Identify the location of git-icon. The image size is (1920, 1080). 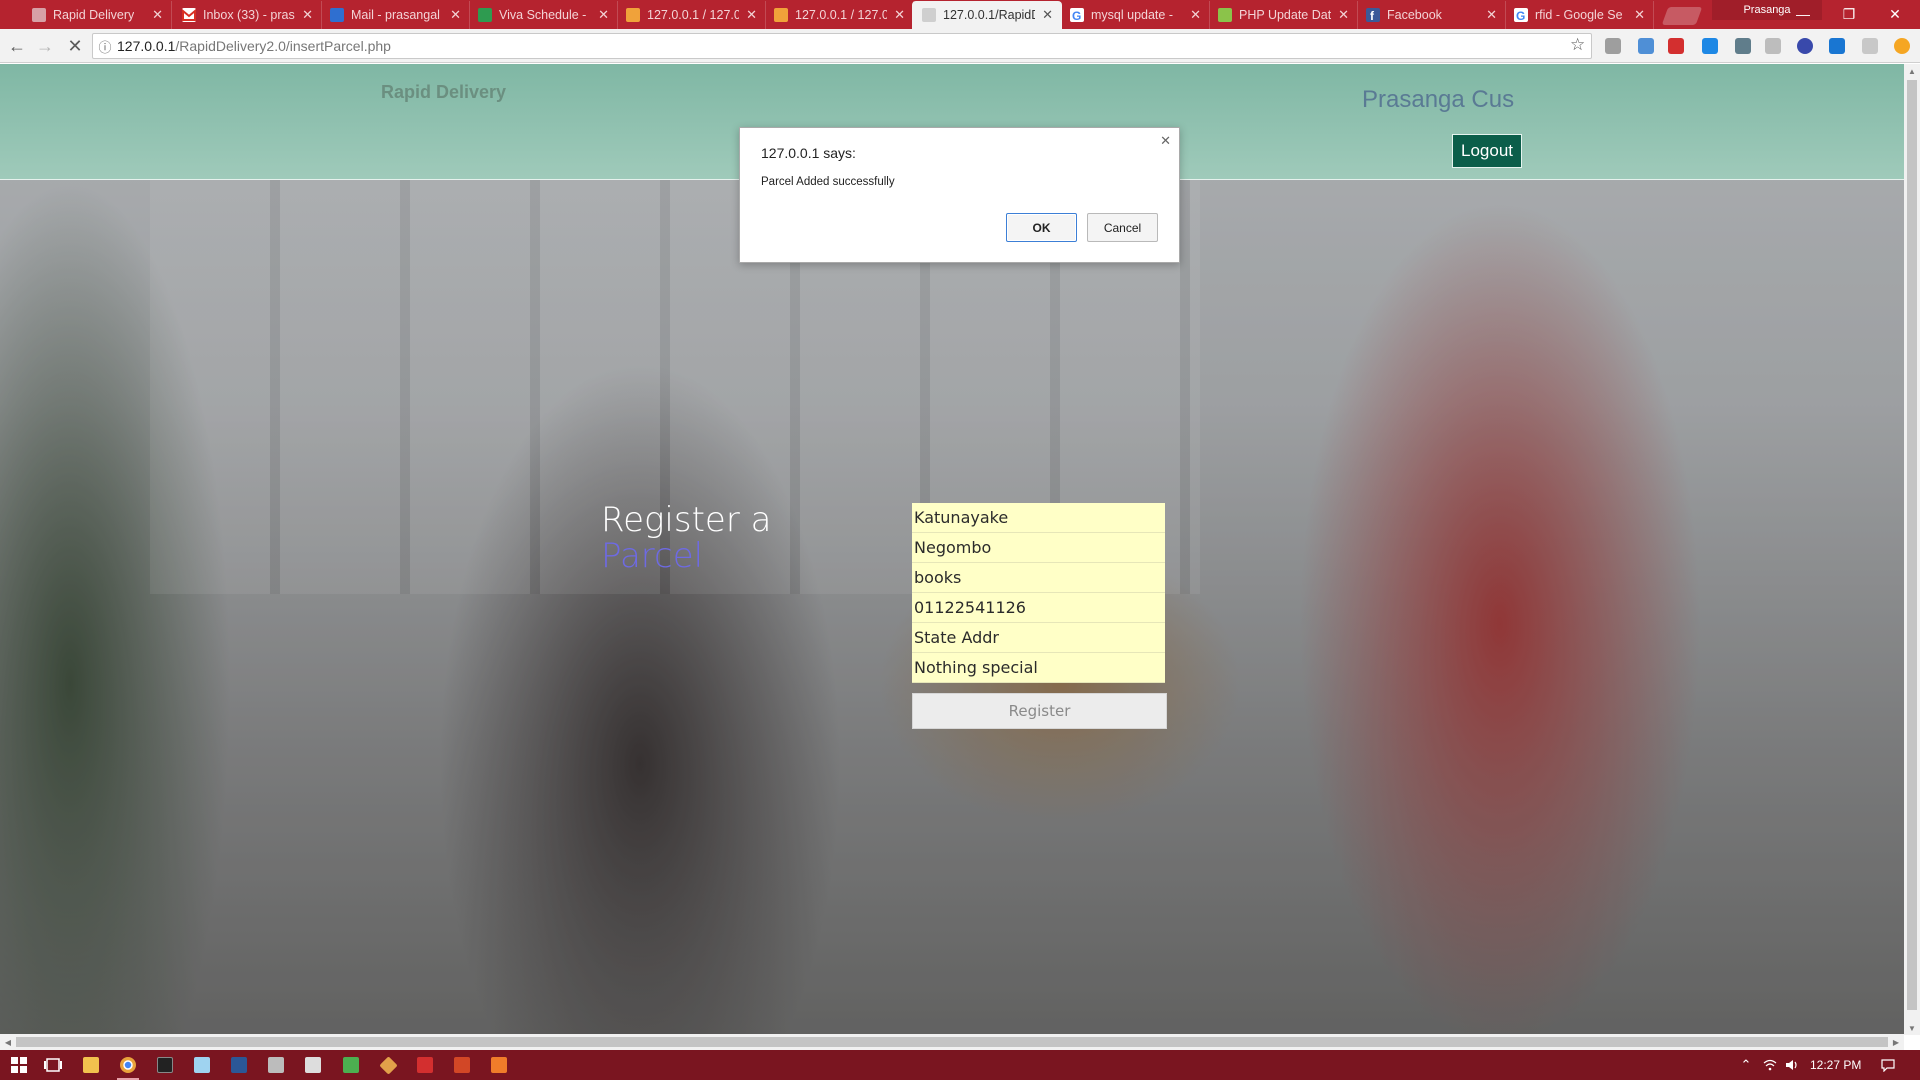
(388, 1065).